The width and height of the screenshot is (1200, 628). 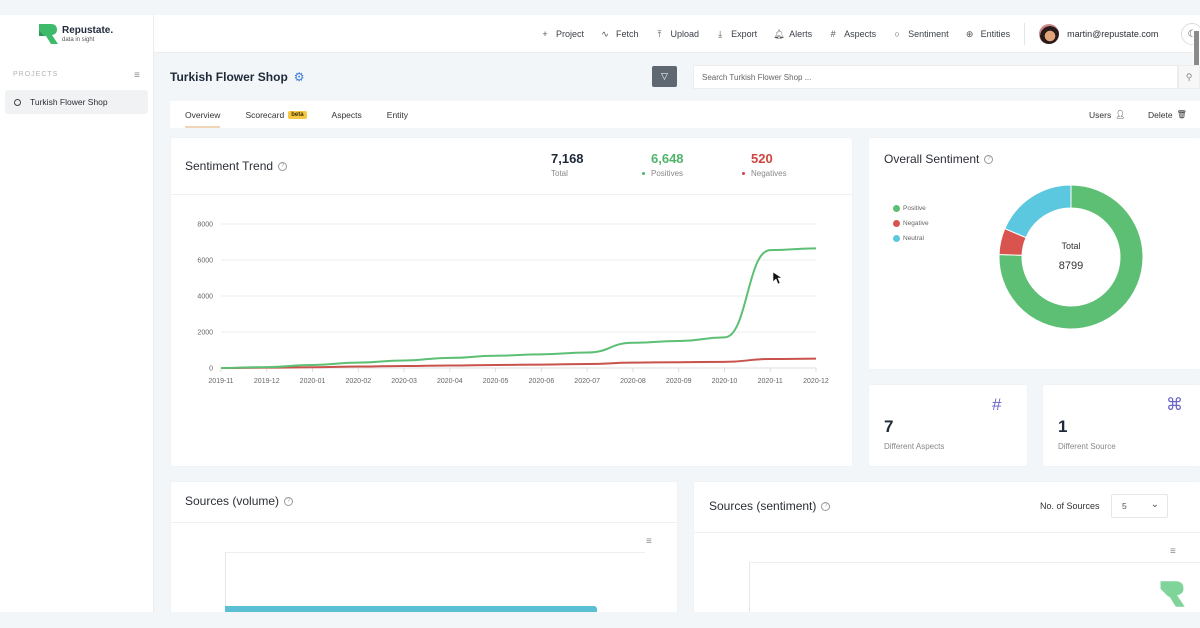 I want to click on sidebar-item-project: Turkish Flower Shop, so click(x=76, y=102).